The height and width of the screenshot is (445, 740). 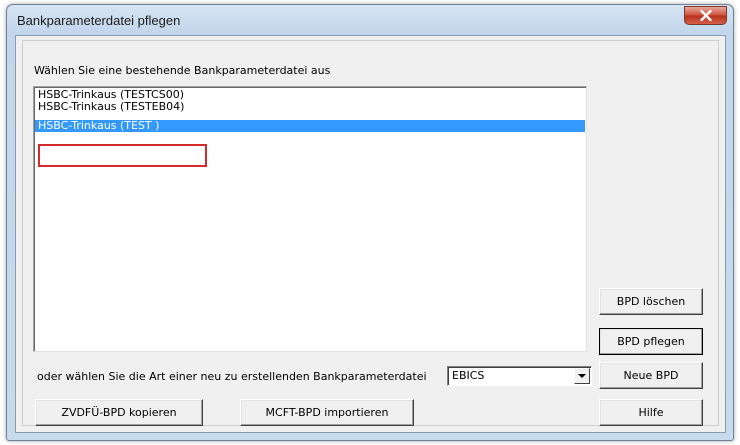 I want to click on close-button, so click(x=705, y=15).